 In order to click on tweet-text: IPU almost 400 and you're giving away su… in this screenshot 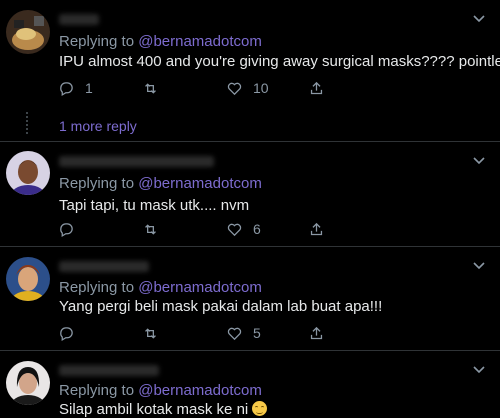, I will do `click(279, 61)`.